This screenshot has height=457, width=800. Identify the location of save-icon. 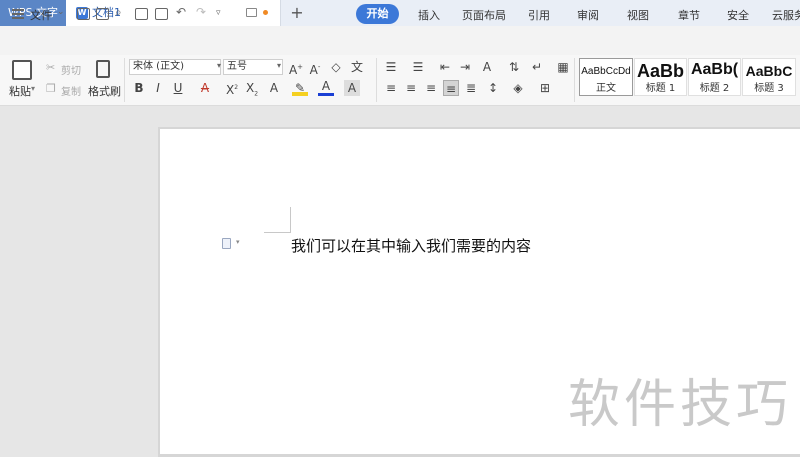
(102, 14).